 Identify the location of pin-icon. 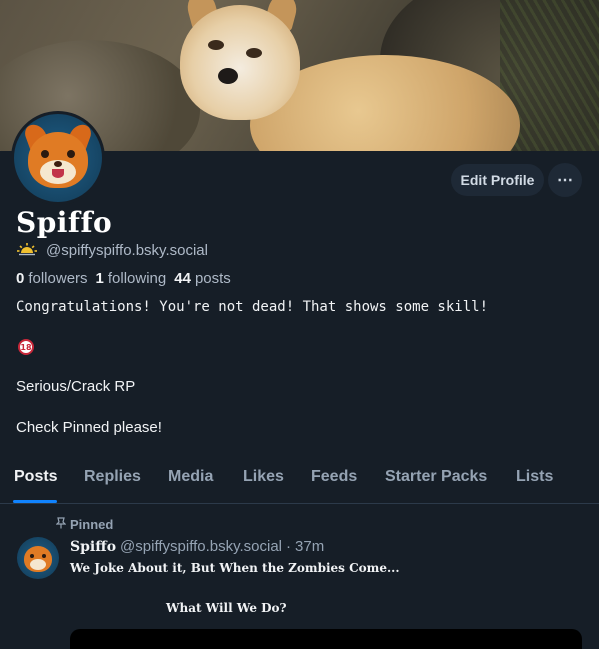
(61, 524).